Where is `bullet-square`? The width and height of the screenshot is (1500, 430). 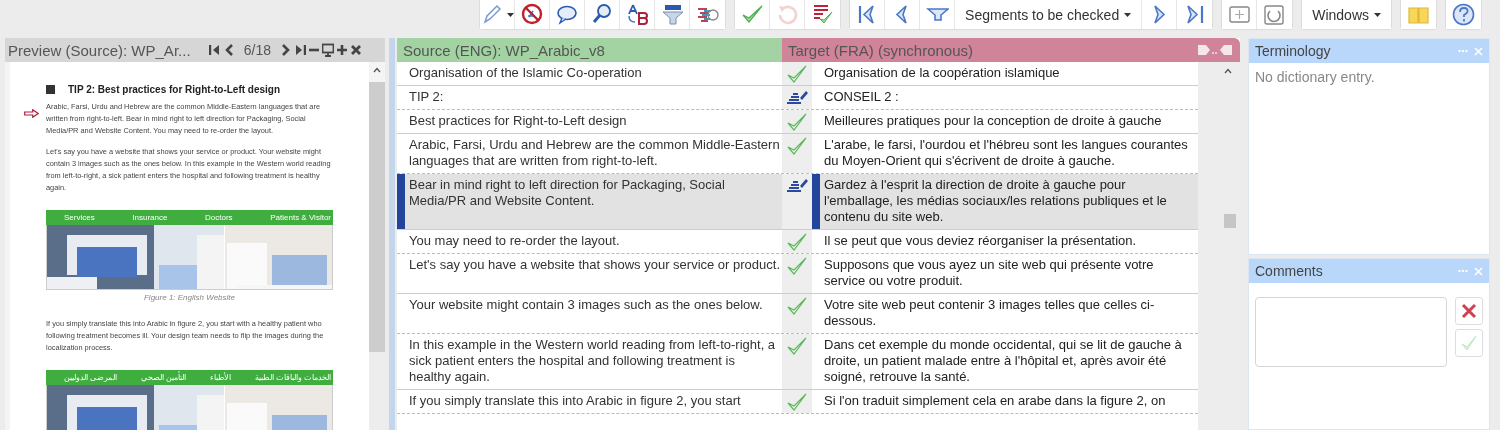
bullet-square is located at coordinates (50, 89).